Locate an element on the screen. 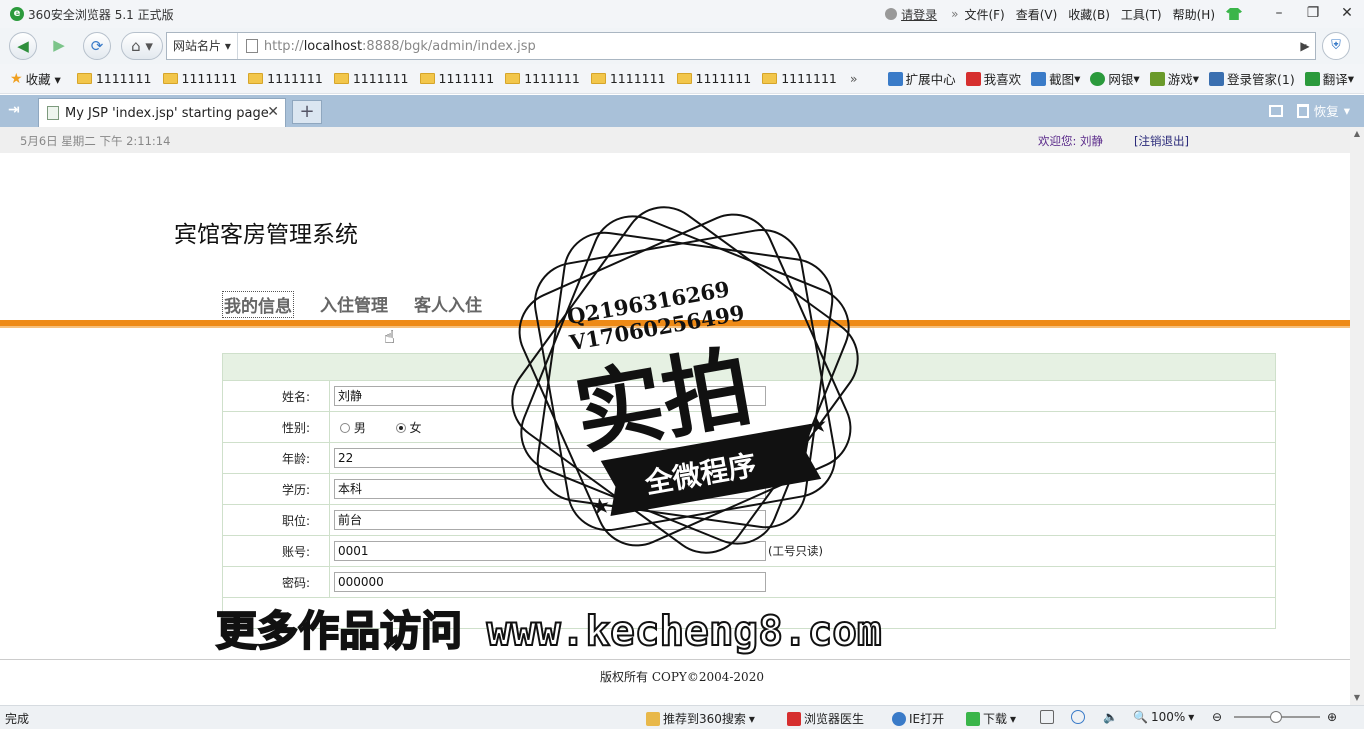 The width and height of the screenshot is (1364, 729). menu-file: 文件(F) is located at coordinates (984, 14).